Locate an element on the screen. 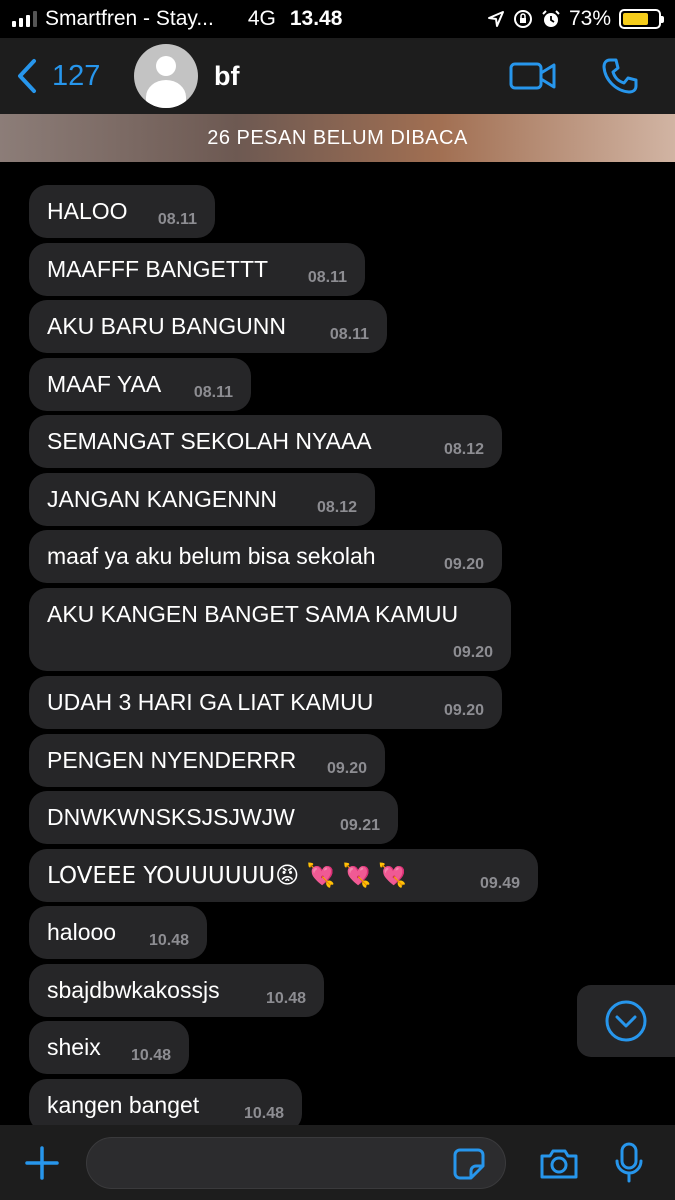 This screenshot has height=1200, width=675. status-bar: Smartfren - Stay... 4G 13.48 73% is located at coordinates (337, 19).